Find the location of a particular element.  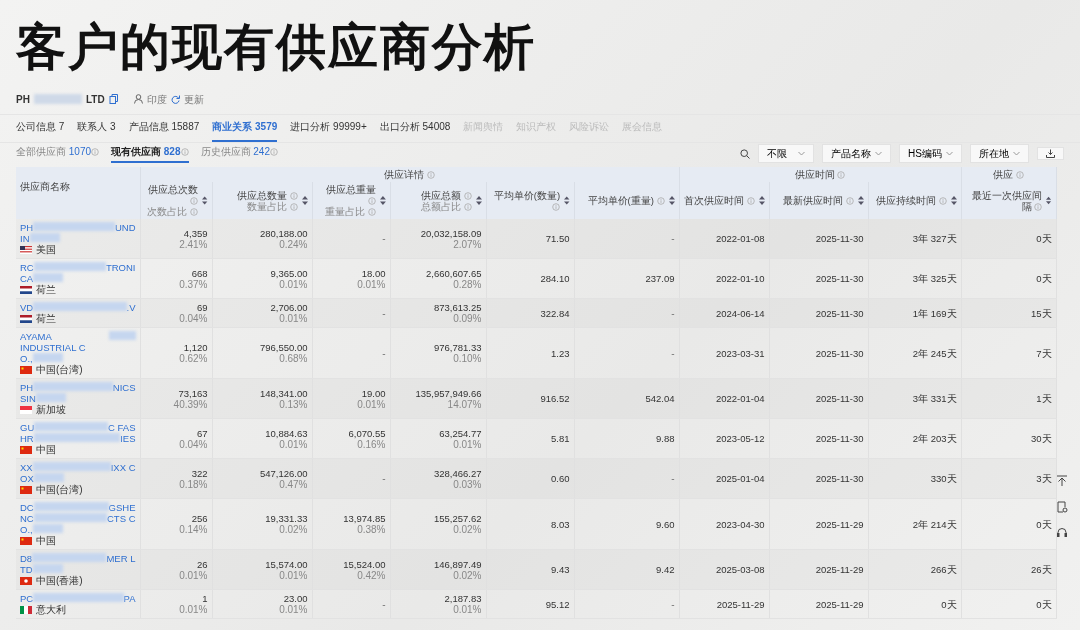

table-cell-text: 8.03 is located at coordinates (560, 524).